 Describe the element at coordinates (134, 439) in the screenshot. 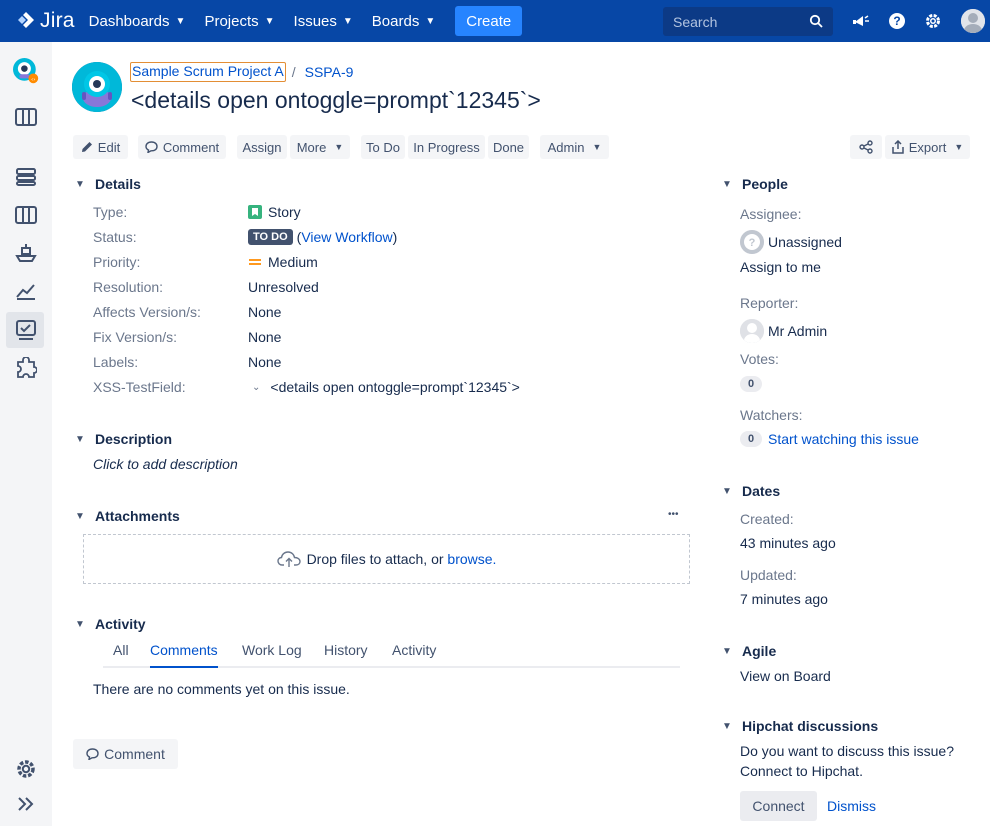

I see `description-heading: Description` at that location.